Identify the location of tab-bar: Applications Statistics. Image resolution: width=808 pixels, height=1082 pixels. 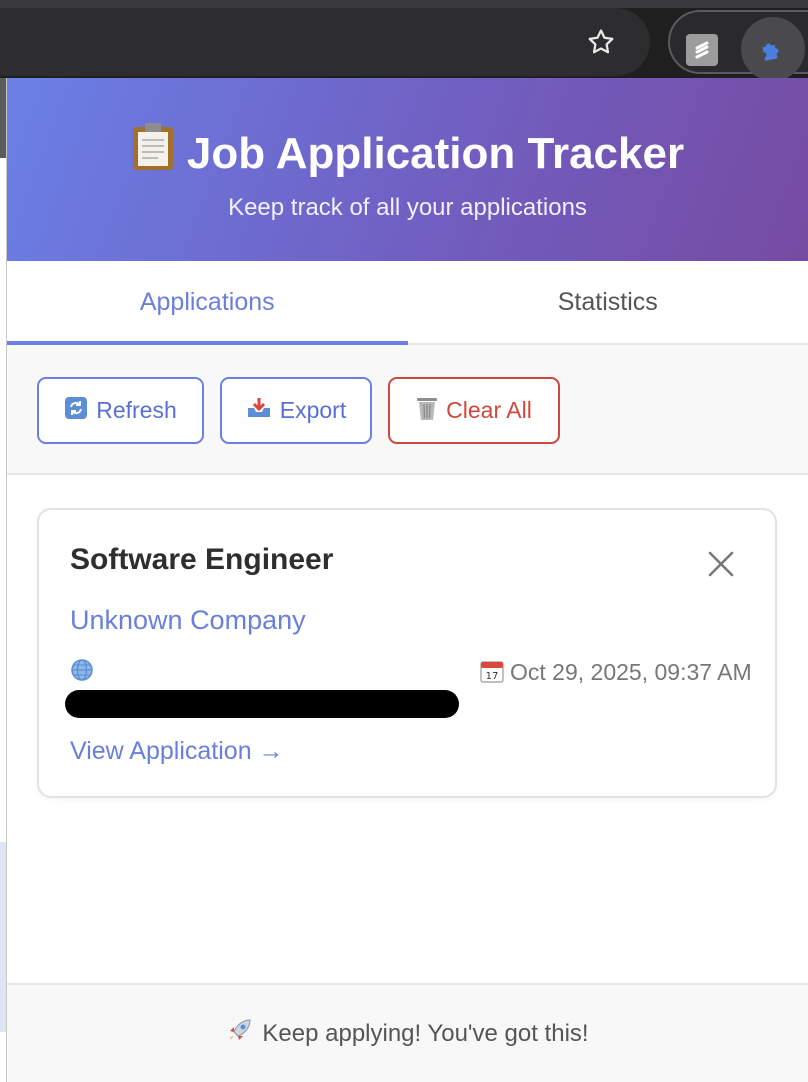
(407, 303).